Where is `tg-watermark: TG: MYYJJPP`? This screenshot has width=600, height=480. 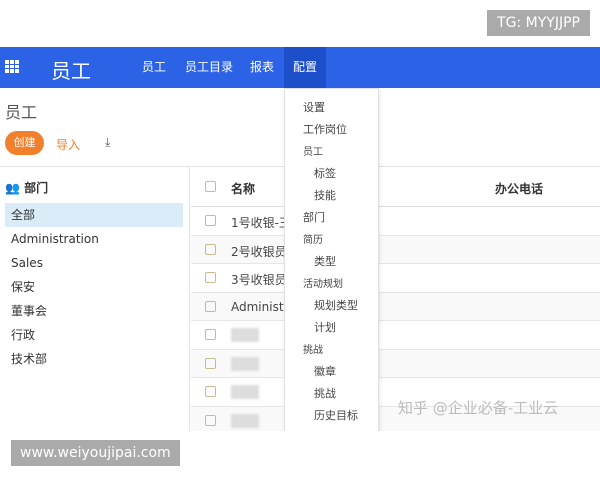
tg-watermark: TG: MYYJJPP is located at coordinates (538, 23).